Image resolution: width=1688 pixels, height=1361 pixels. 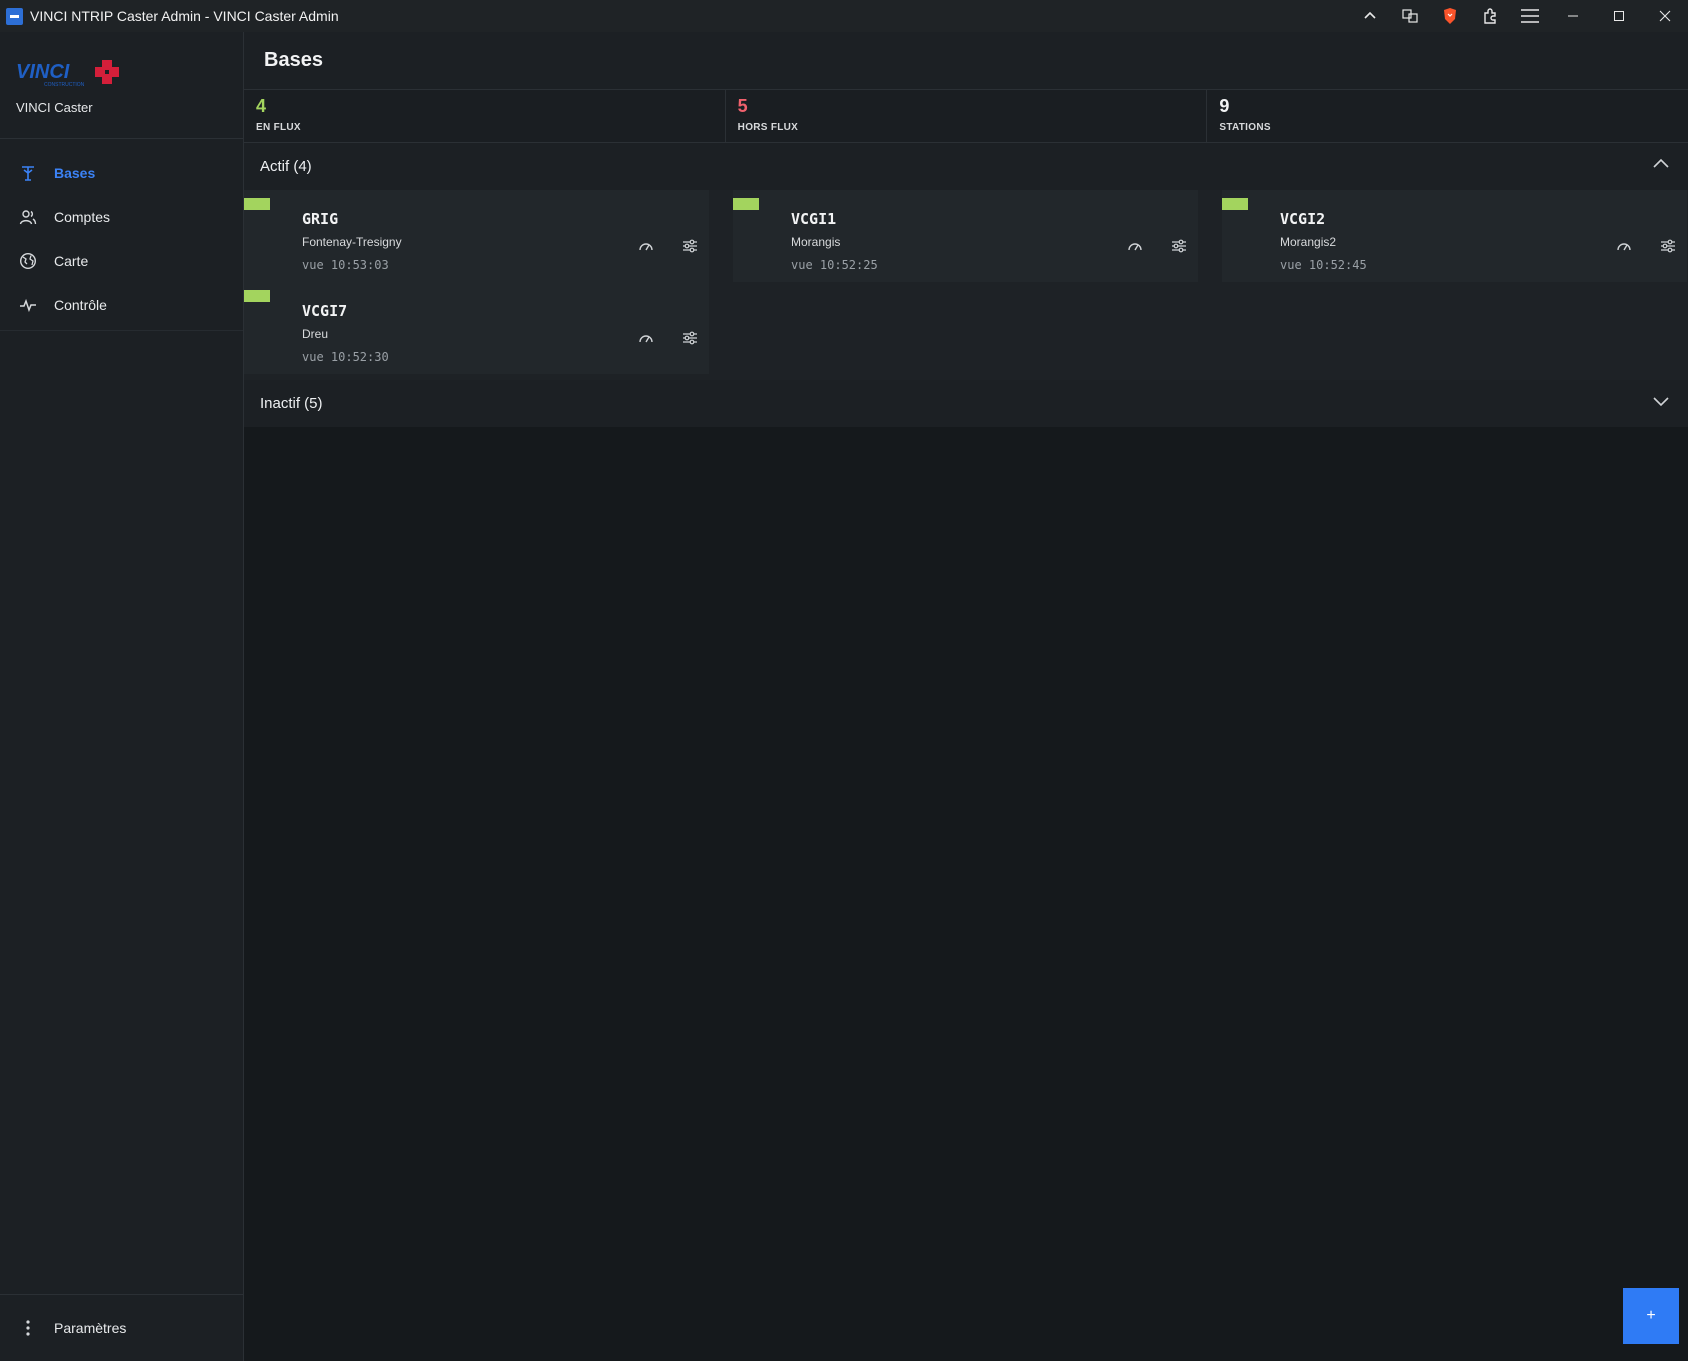 What do you see at coordinates (1245, 127) in the screenshot?
I see `stat-label: STATIONS` at bounding box center [1245, 127].